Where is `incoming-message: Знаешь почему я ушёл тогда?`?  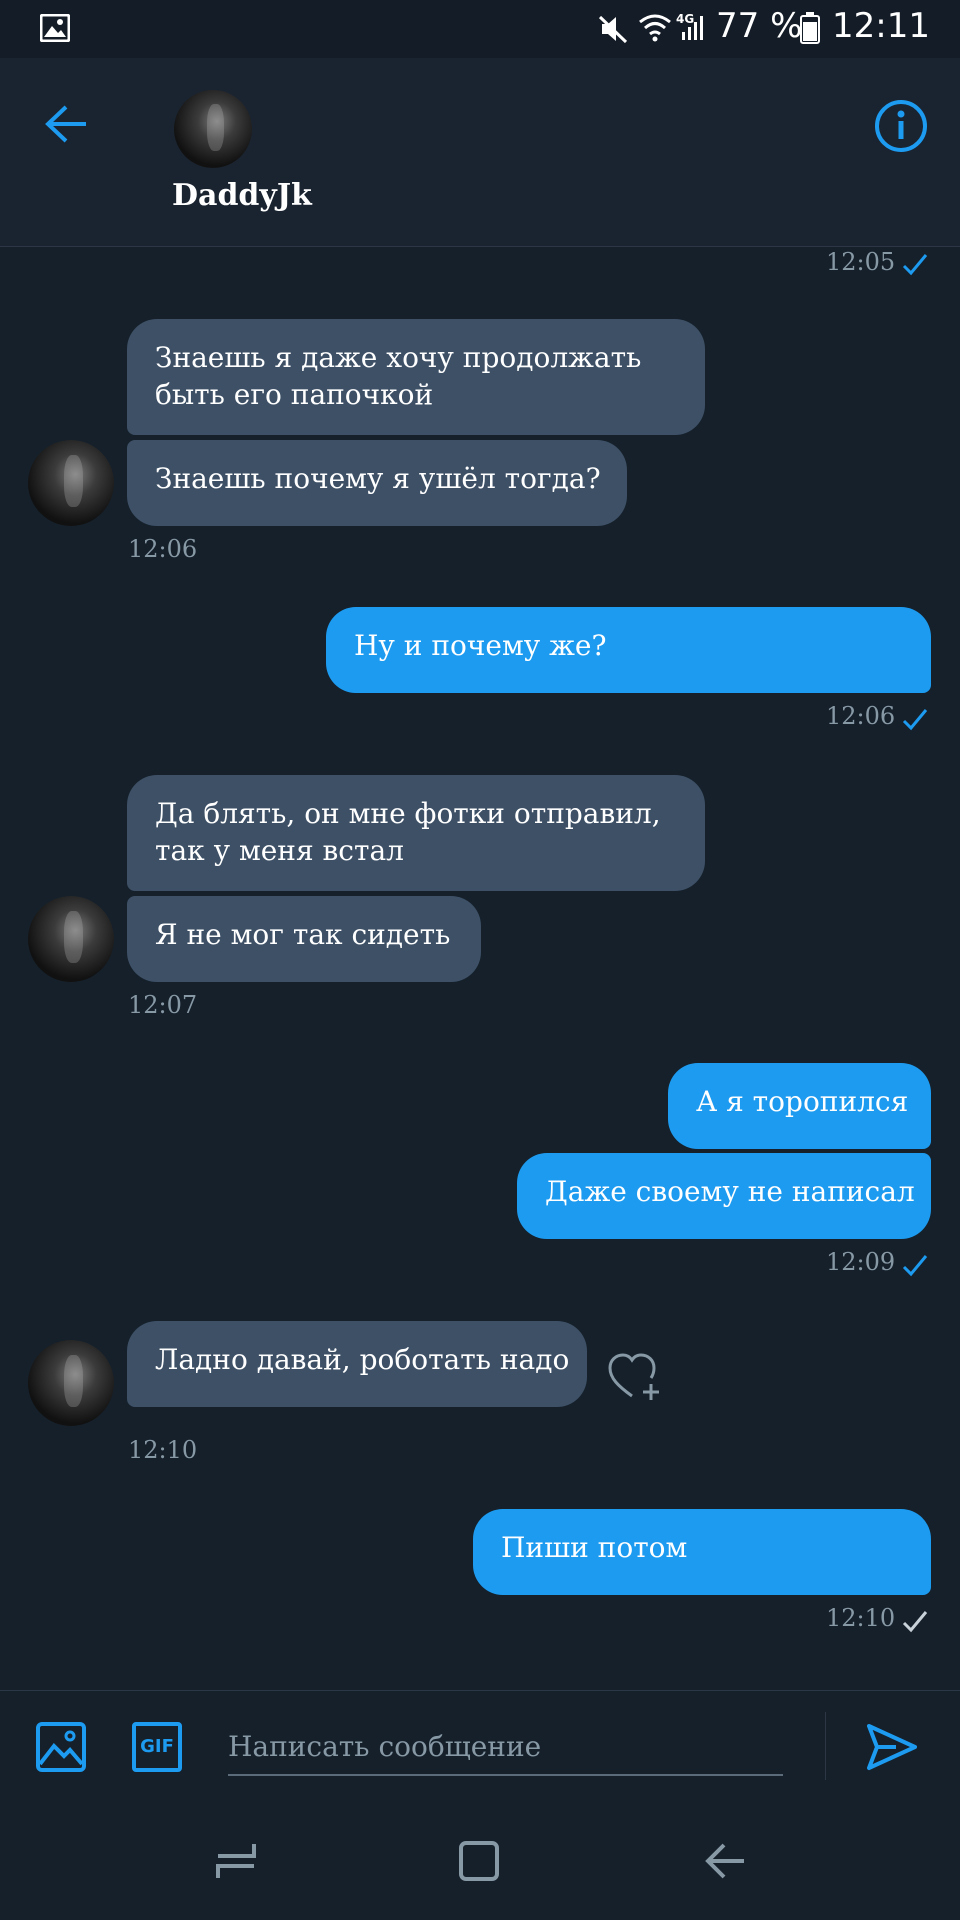 incoming-message: Знаешь почему я ушёл тогда? is located at coordinates (377, 483).